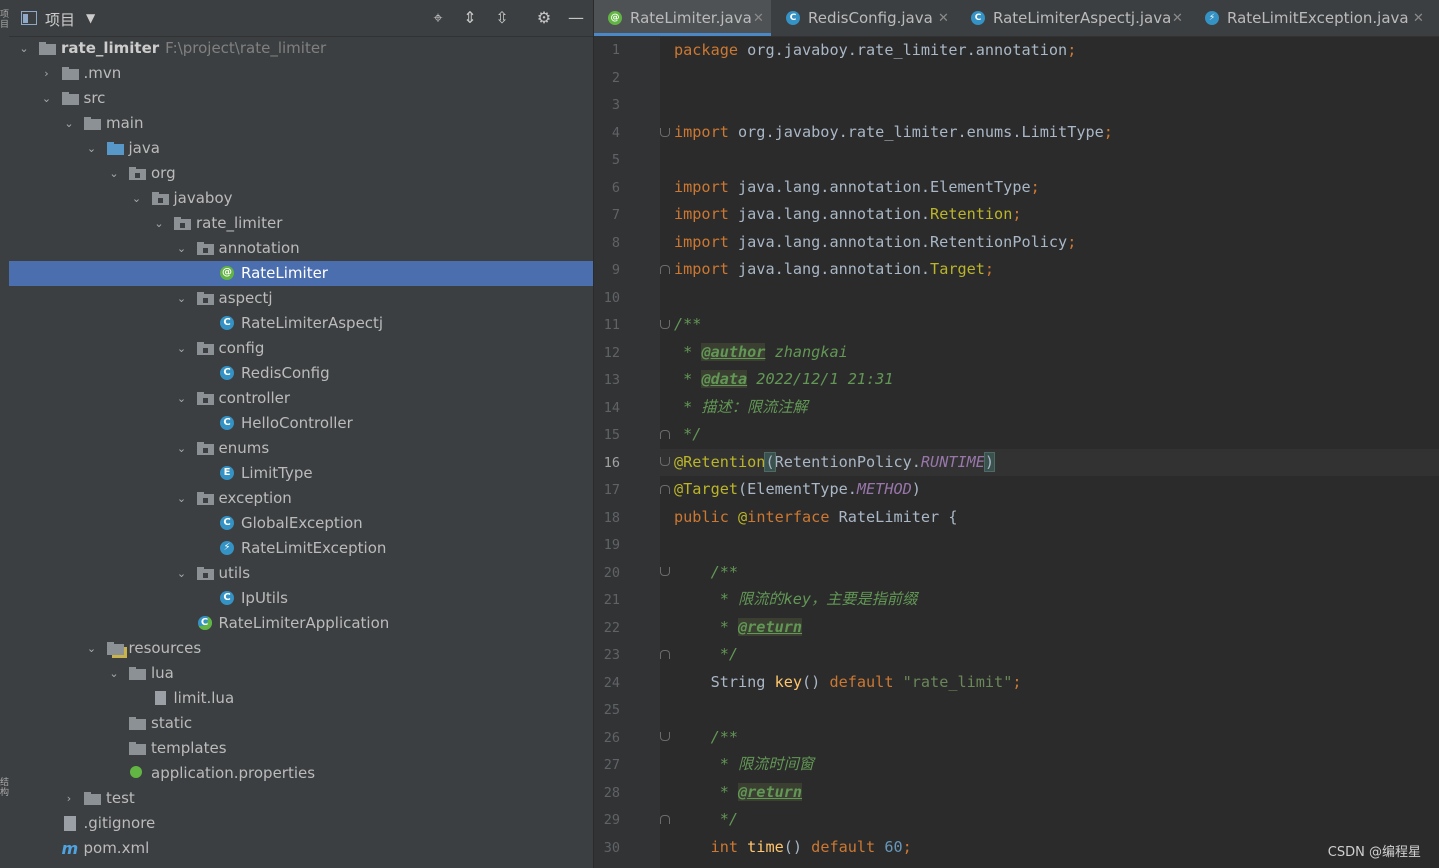 This screenshot has height=868, width=1439. I want to click on tree-item: @ RateLimiter, so click(301, 273).